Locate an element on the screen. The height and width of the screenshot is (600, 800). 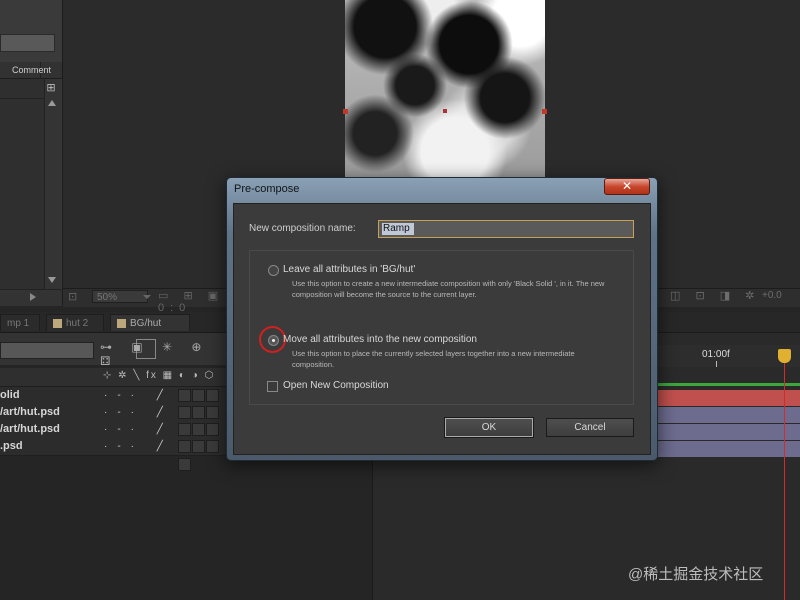
cancel-button: Cancel is located at coordinates (590, 427).